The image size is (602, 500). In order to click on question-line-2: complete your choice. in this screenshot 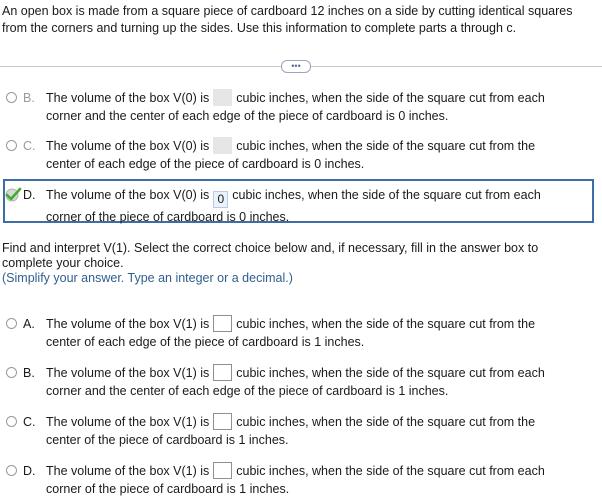, I will do `click(63, 263)`.